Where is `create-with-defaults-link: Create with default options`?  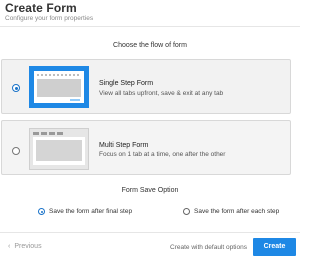
create-with-defaults-link: Create with default options is located at coordinates (208, 247).